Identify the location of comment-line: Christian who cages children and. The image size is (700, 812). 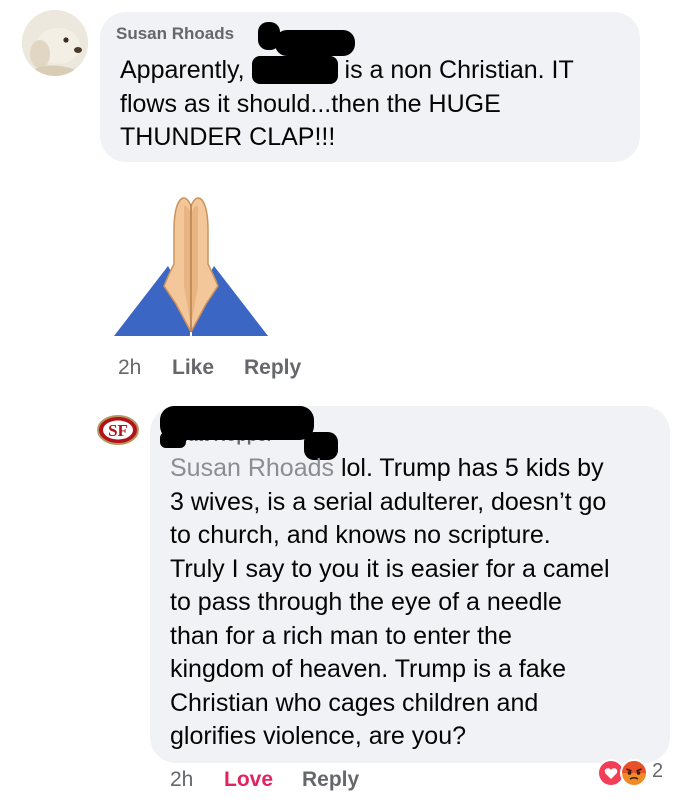
(354, 702).